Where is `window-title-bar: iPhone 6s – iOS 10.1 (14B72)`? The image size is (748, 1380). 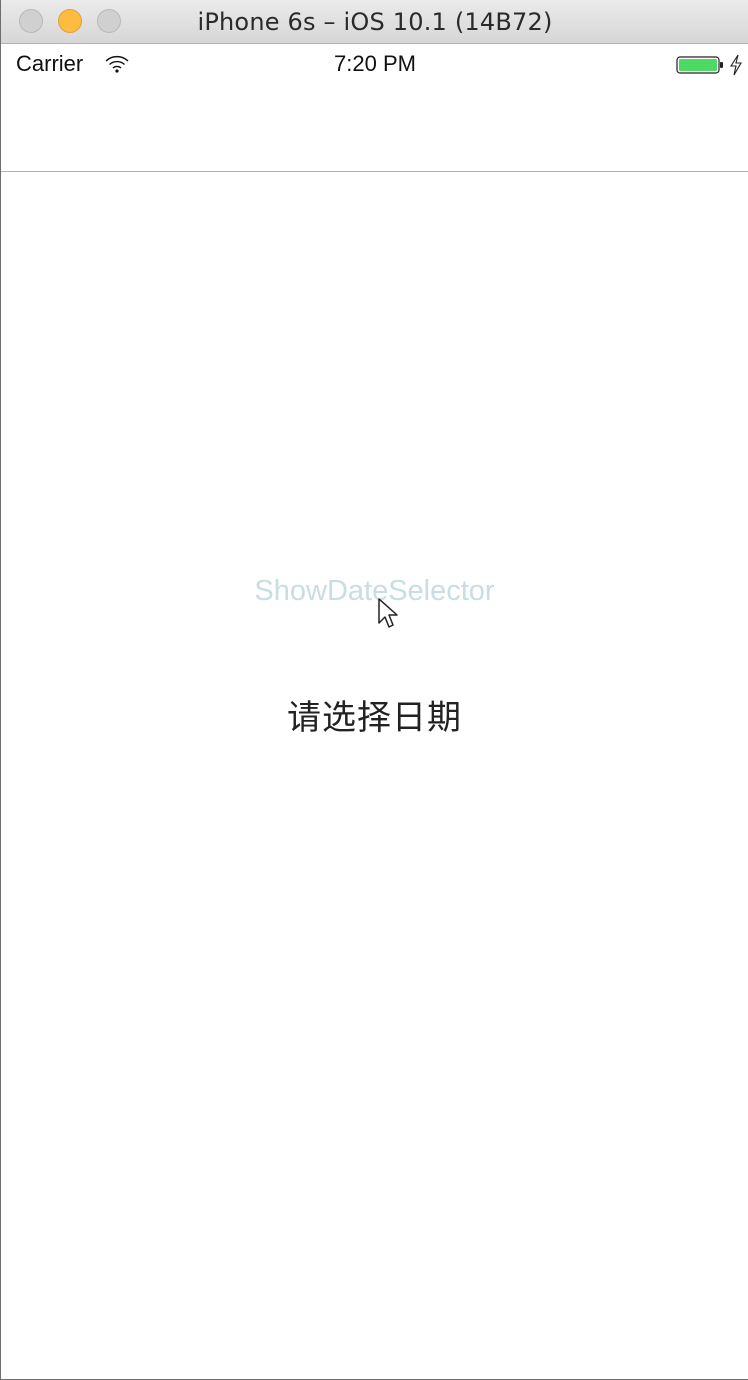
window-title-bar: iPhone 6s – iOS 10.1 (14B72) is located at coordinates (374, 22).